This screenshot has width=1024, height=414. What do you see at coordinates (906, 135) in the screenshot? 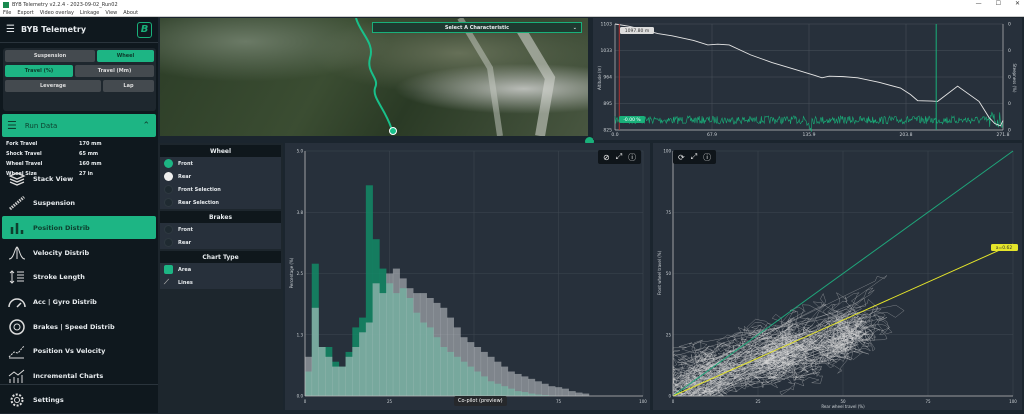
I see `x-tick-label: 203.8` at bounding box center [906, 135].